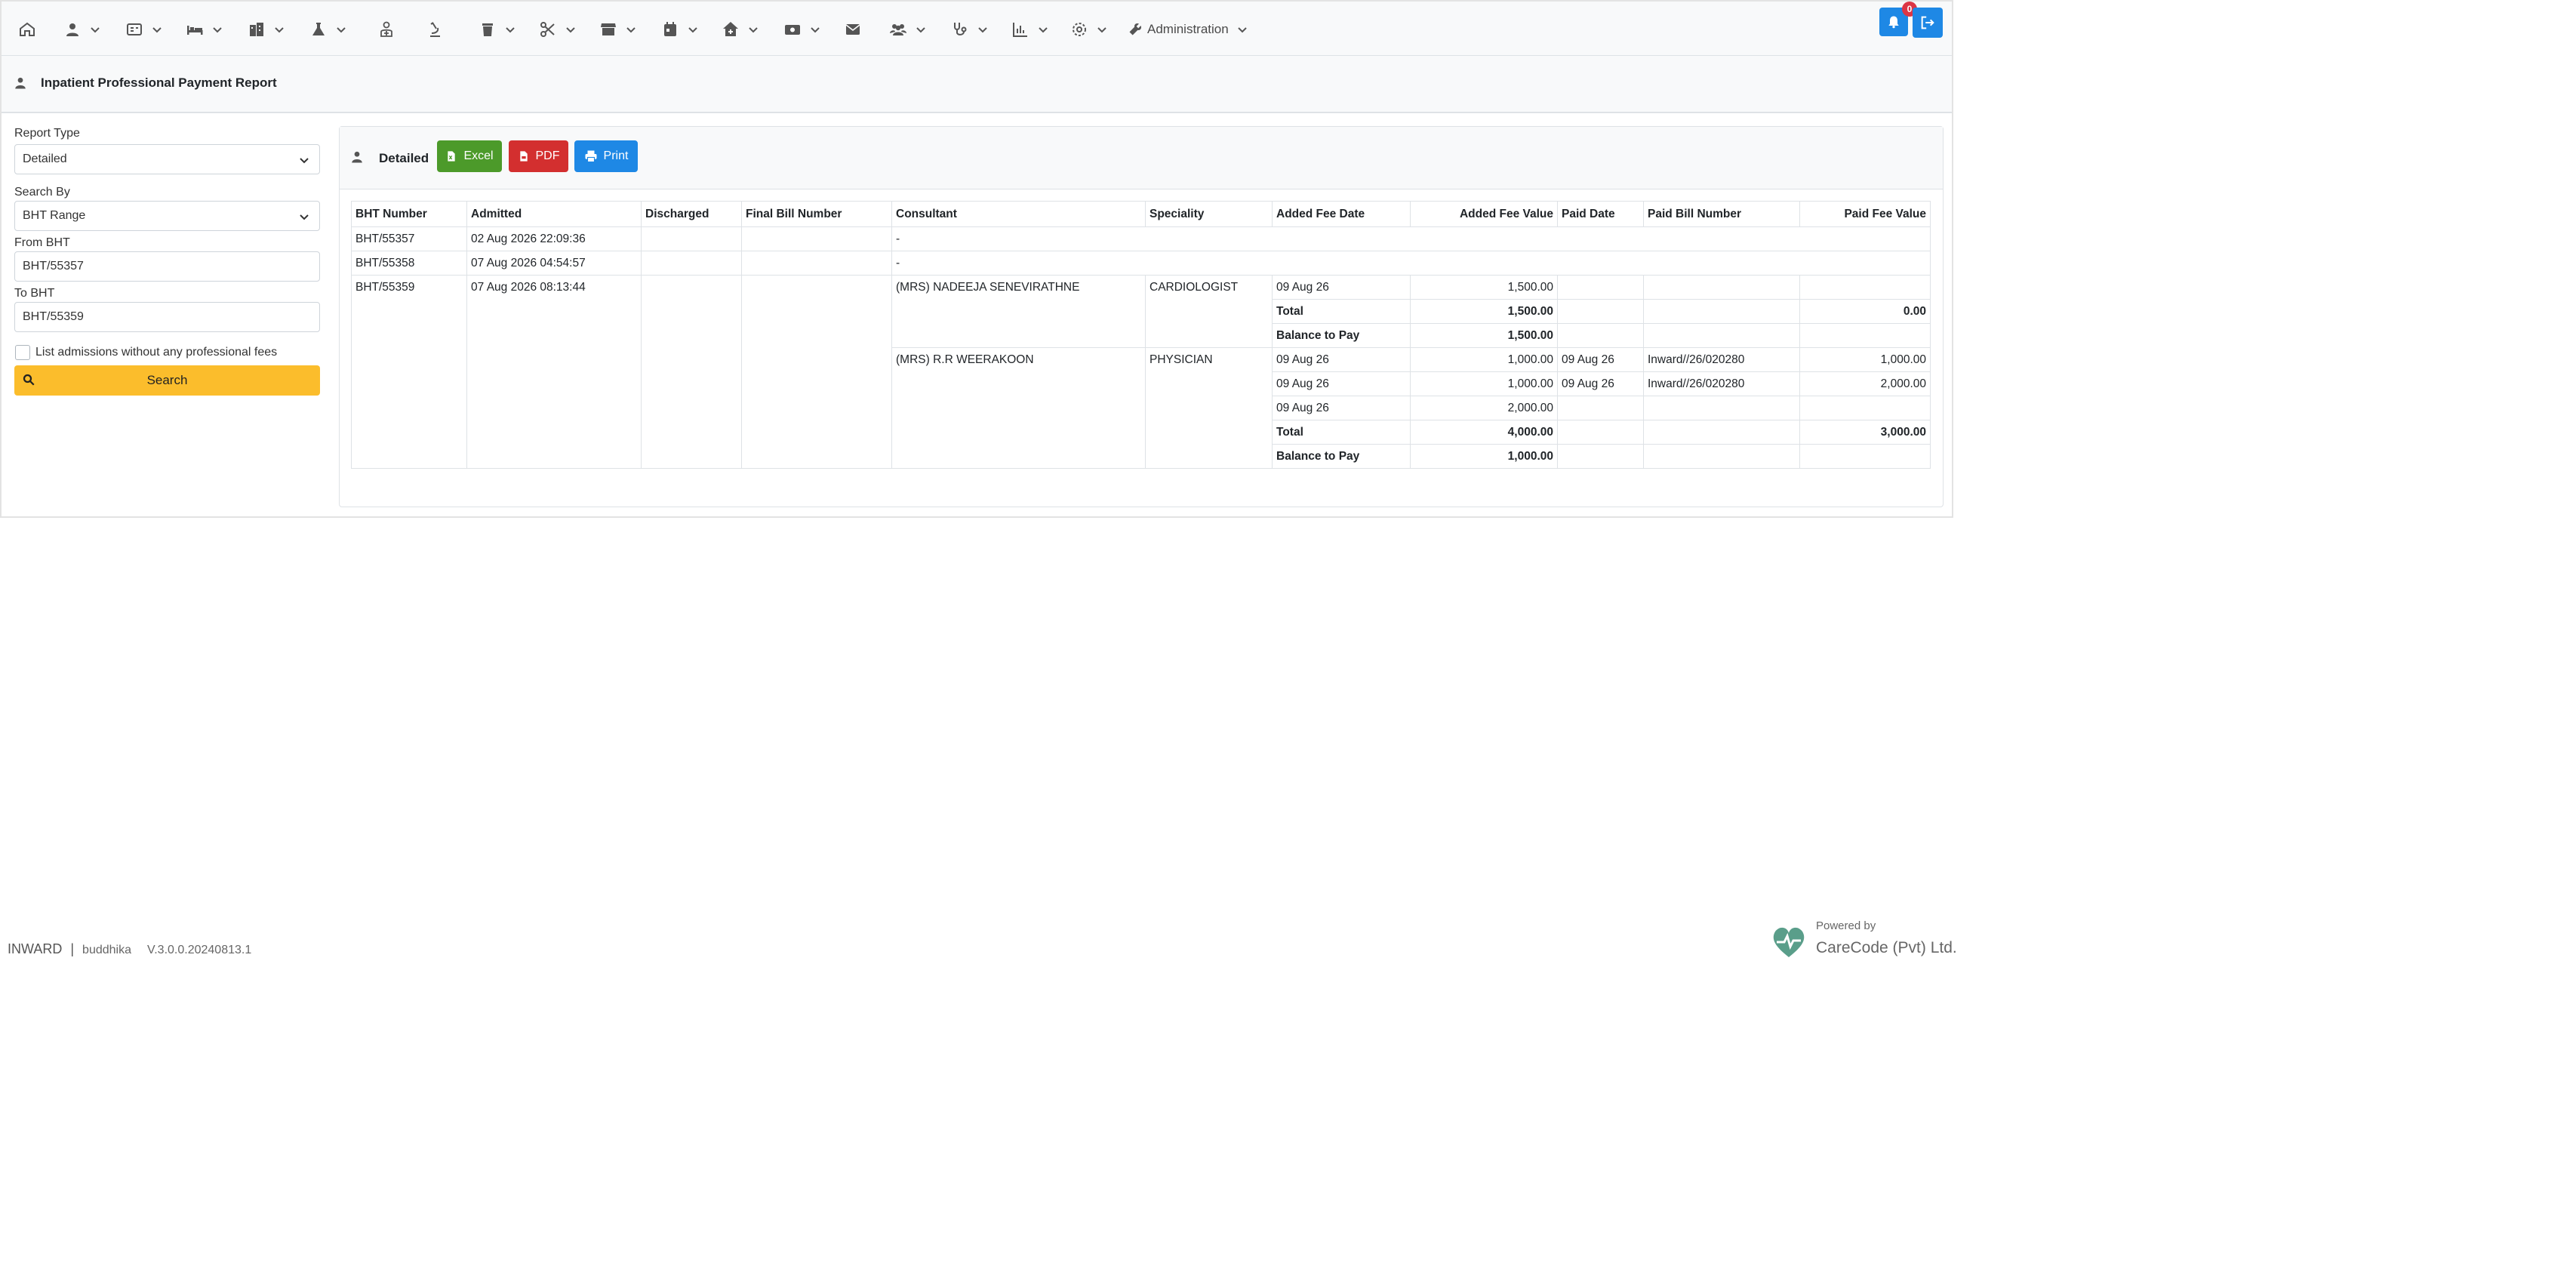 The width and height of the screenshot is (2576, 1278). Describe the element at coordinates (618, 29) in the screenshot. I see `store-menu` at that location.